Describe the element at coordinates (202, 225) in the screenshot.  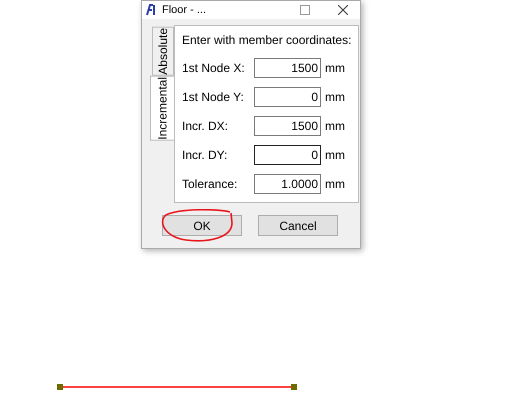
I see `dialog-button: OK` at that location.